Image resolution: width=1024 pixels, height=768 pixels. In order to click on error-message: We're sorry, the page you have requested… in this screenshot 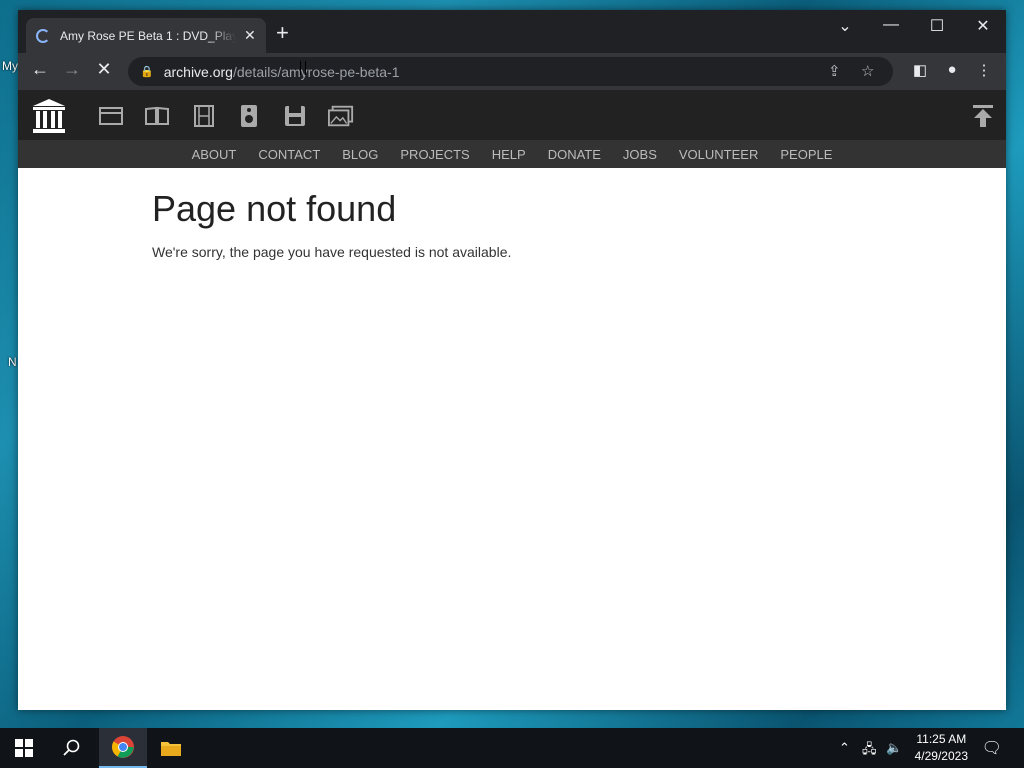, I will do `click(332, 252)`.